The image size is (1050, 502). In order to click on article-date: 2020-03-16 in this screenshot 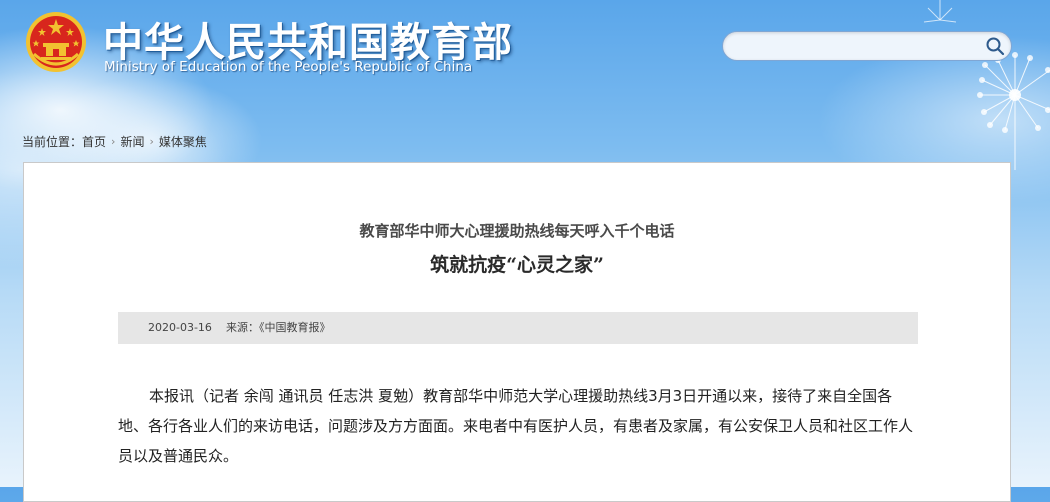, I will do `click(180, 327)`.